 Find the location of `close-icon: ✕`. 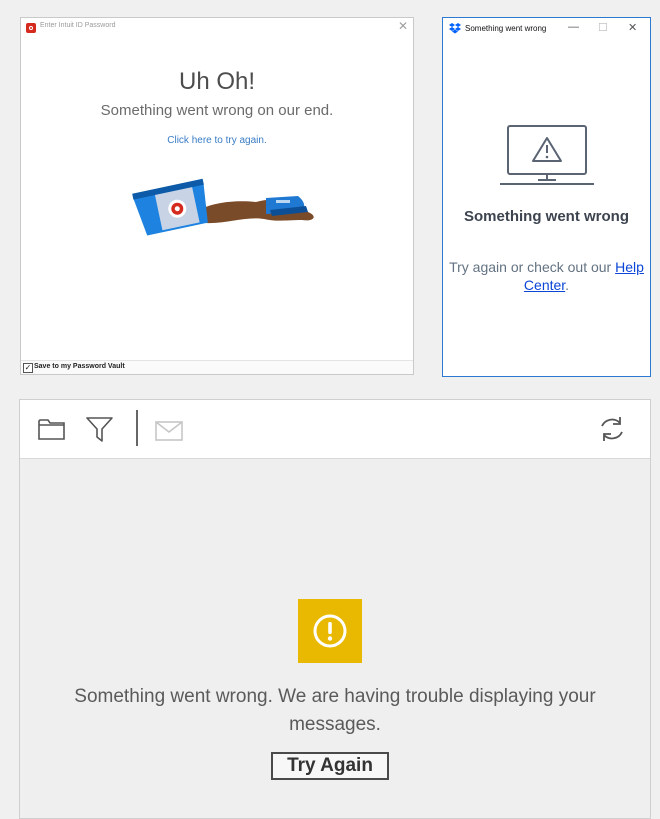

close-icon: ✕ is located at coordinates (403, 26).